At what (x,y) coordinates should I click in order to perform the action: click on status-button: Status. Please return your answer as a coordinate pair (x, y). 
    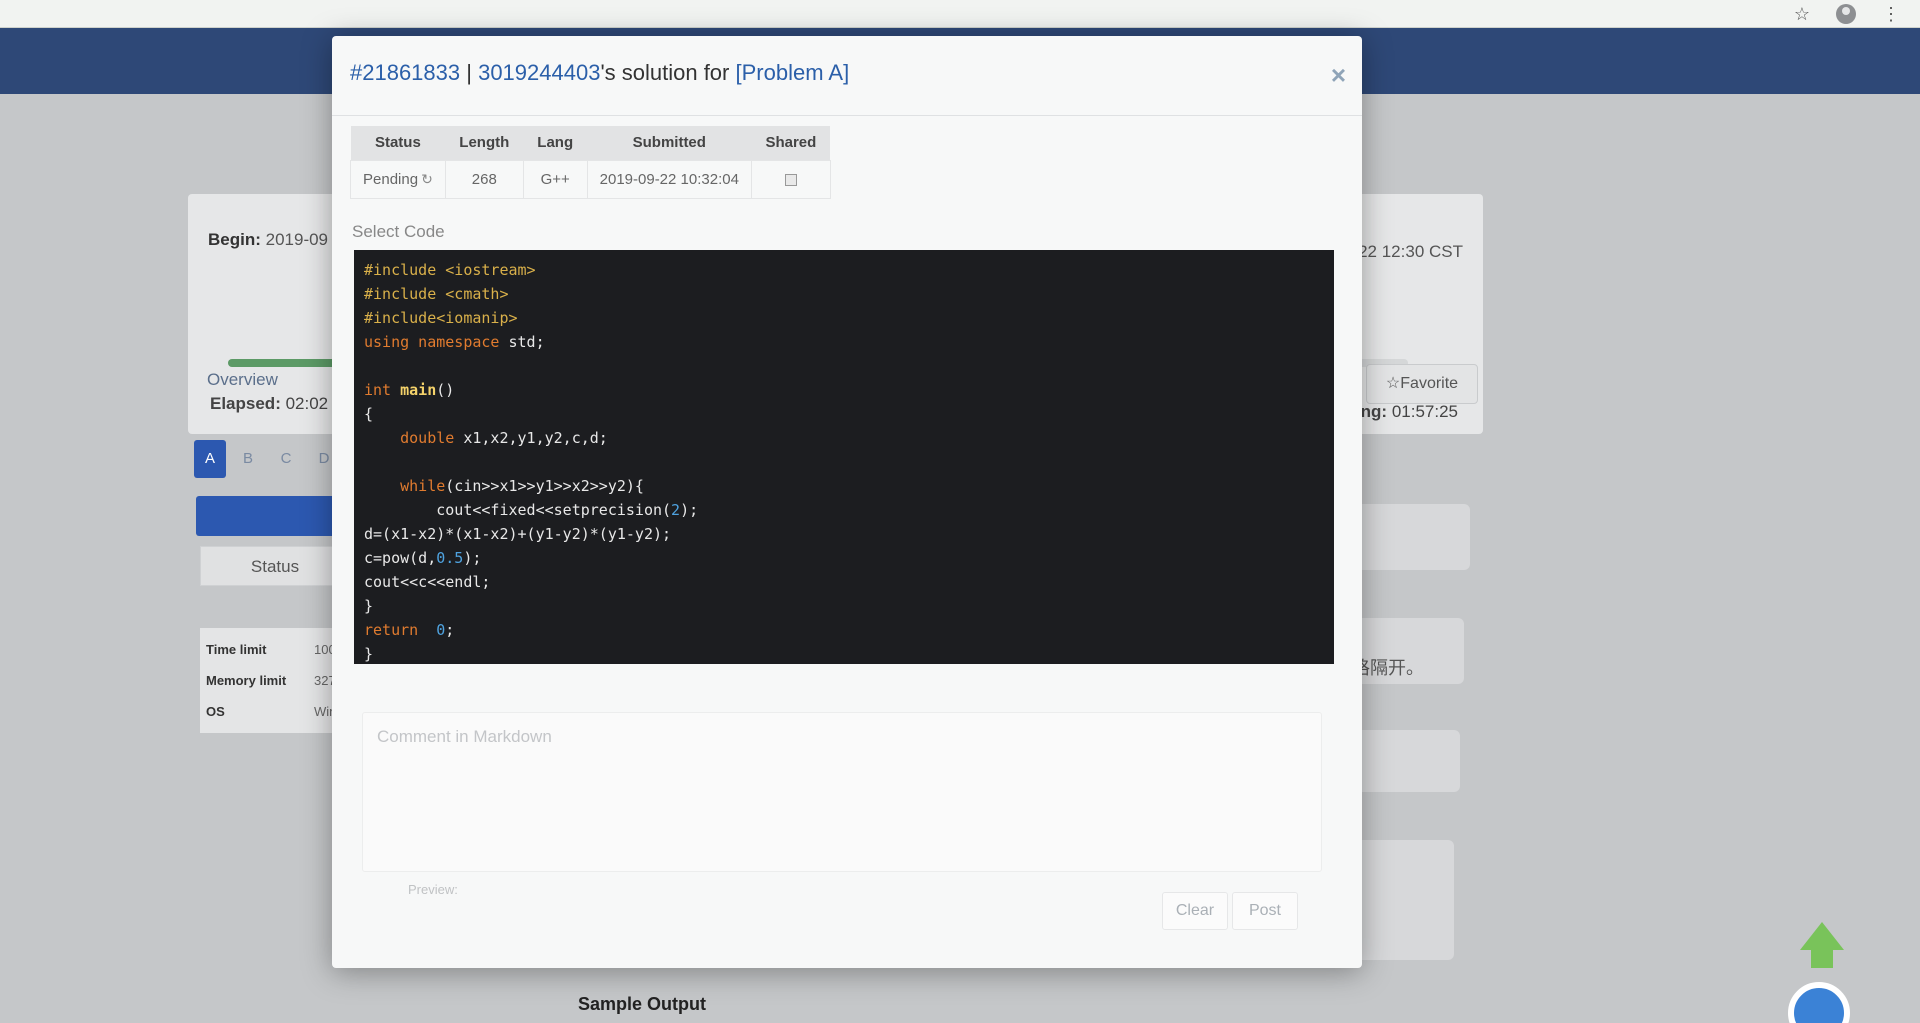
    Looking at the image, I should click on (275, 566).